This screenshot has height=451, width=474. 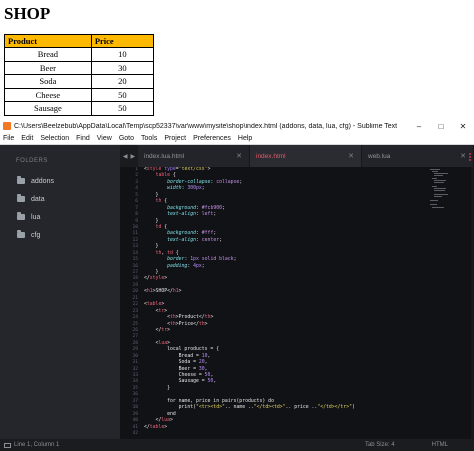 What do you see at coordinates (135, 433) in the screenshot?
I see `line-number: 42` at bounding box center [135, 433].